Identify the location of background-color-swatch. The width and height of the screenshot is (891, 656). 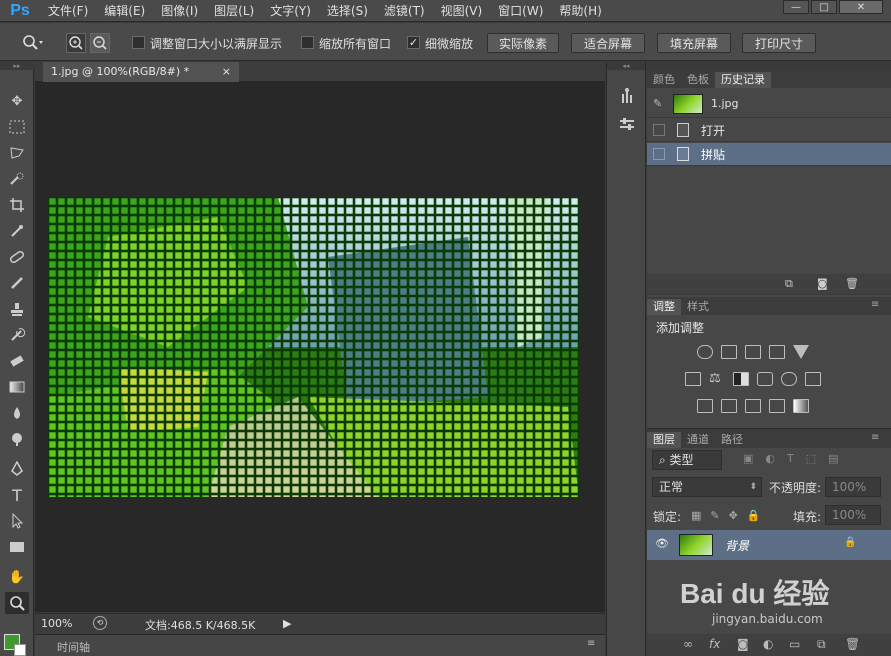
(20, 650).